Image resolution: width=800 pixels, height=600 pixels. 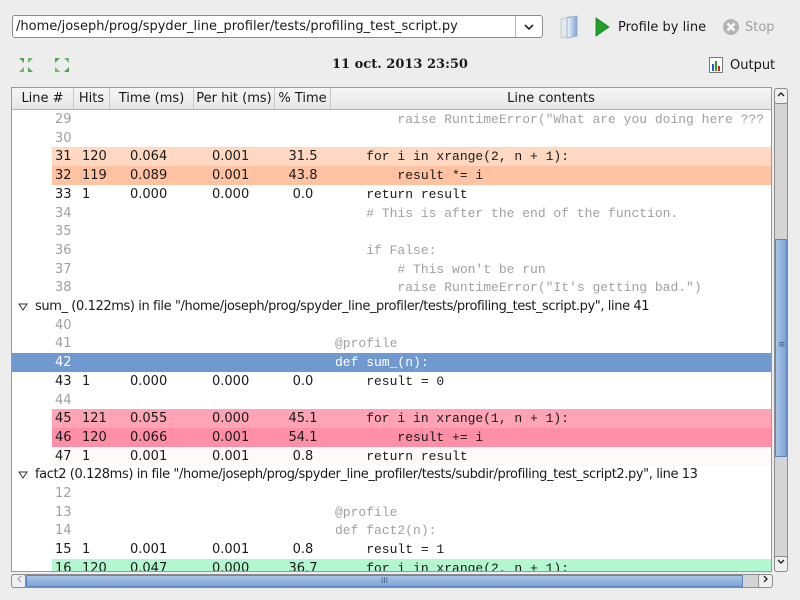 What do you see at coordinates (63, 531) in the screenshot?
I see `line-number-cell: 14` at bounding box center [63, 531].